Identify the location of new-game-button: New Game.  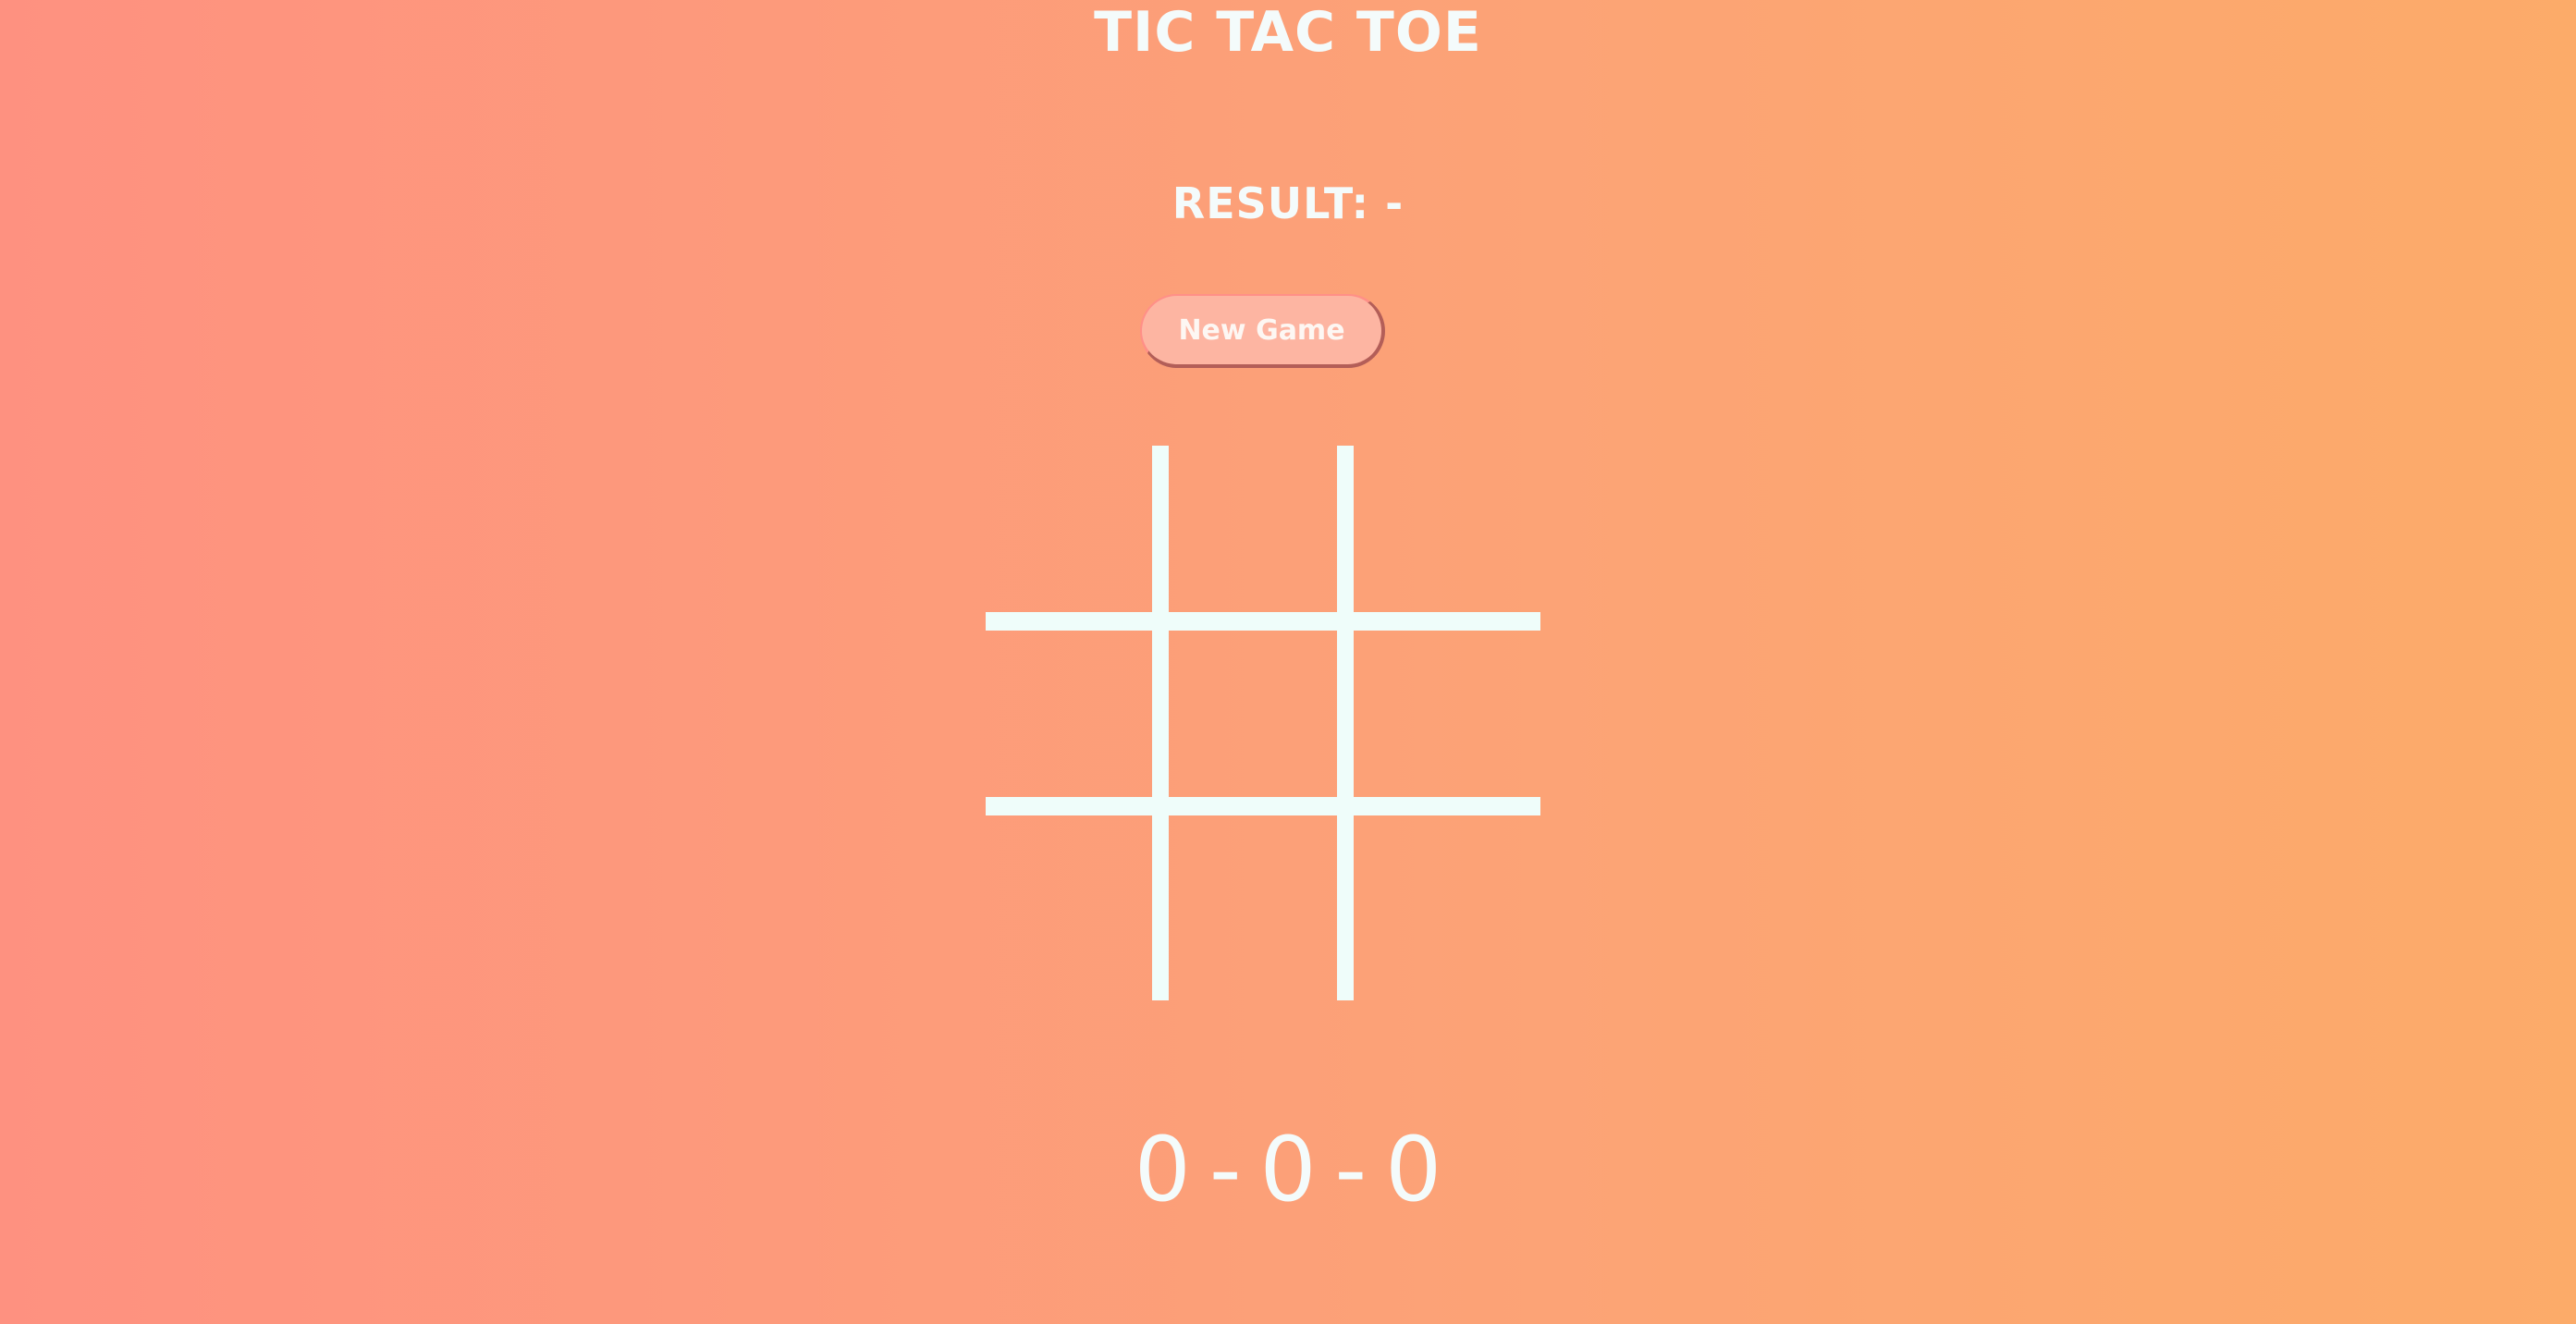
(1262, 331).